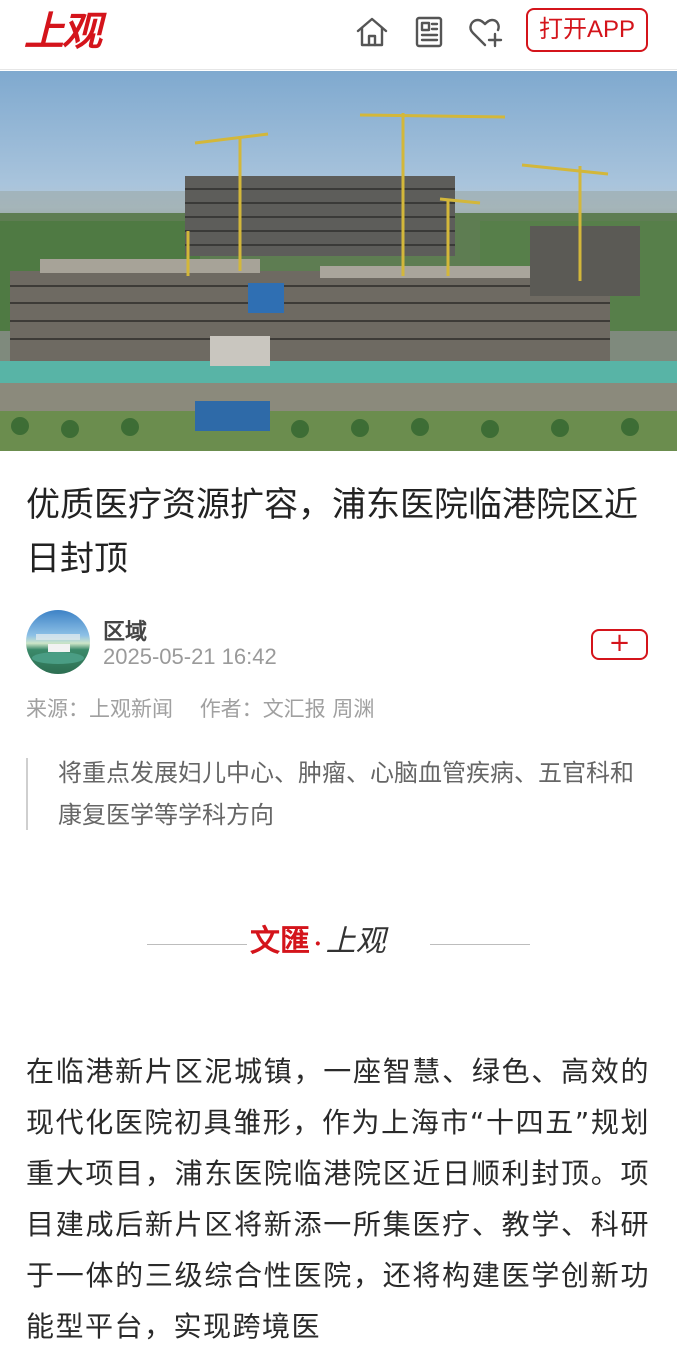 The height and width of the screenshot is (1352, 677). What do you see at coordinates (338, 35) in the screenshot?
I see `top-bar: 上观 打开APP` at bounding box center [338, 35].